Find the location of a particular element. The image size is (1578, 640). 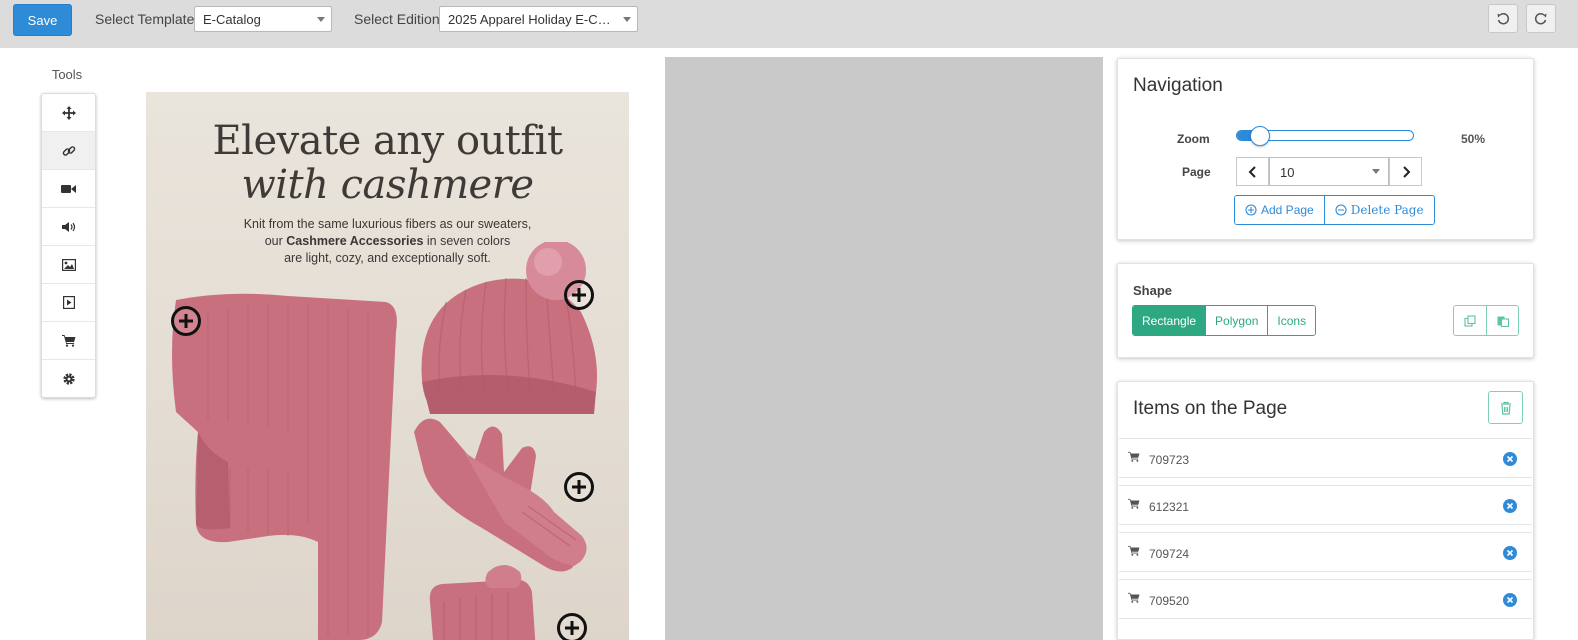

shape-option-icons: Icons is located at coordinates (1291, 320).